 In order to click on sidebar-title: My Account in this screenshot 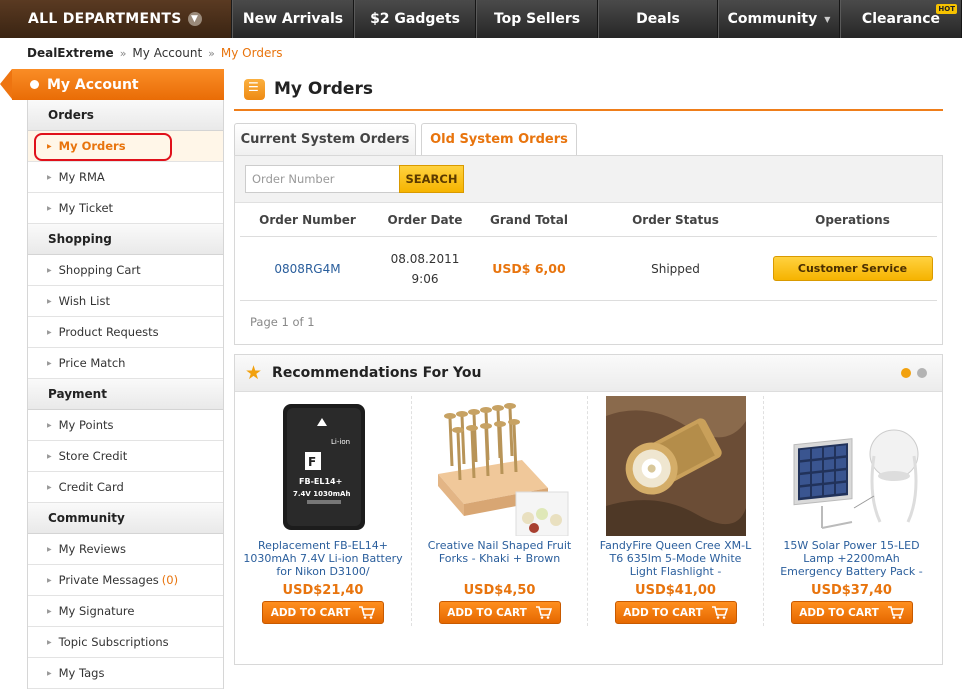, I will do `click(93, 84)`.